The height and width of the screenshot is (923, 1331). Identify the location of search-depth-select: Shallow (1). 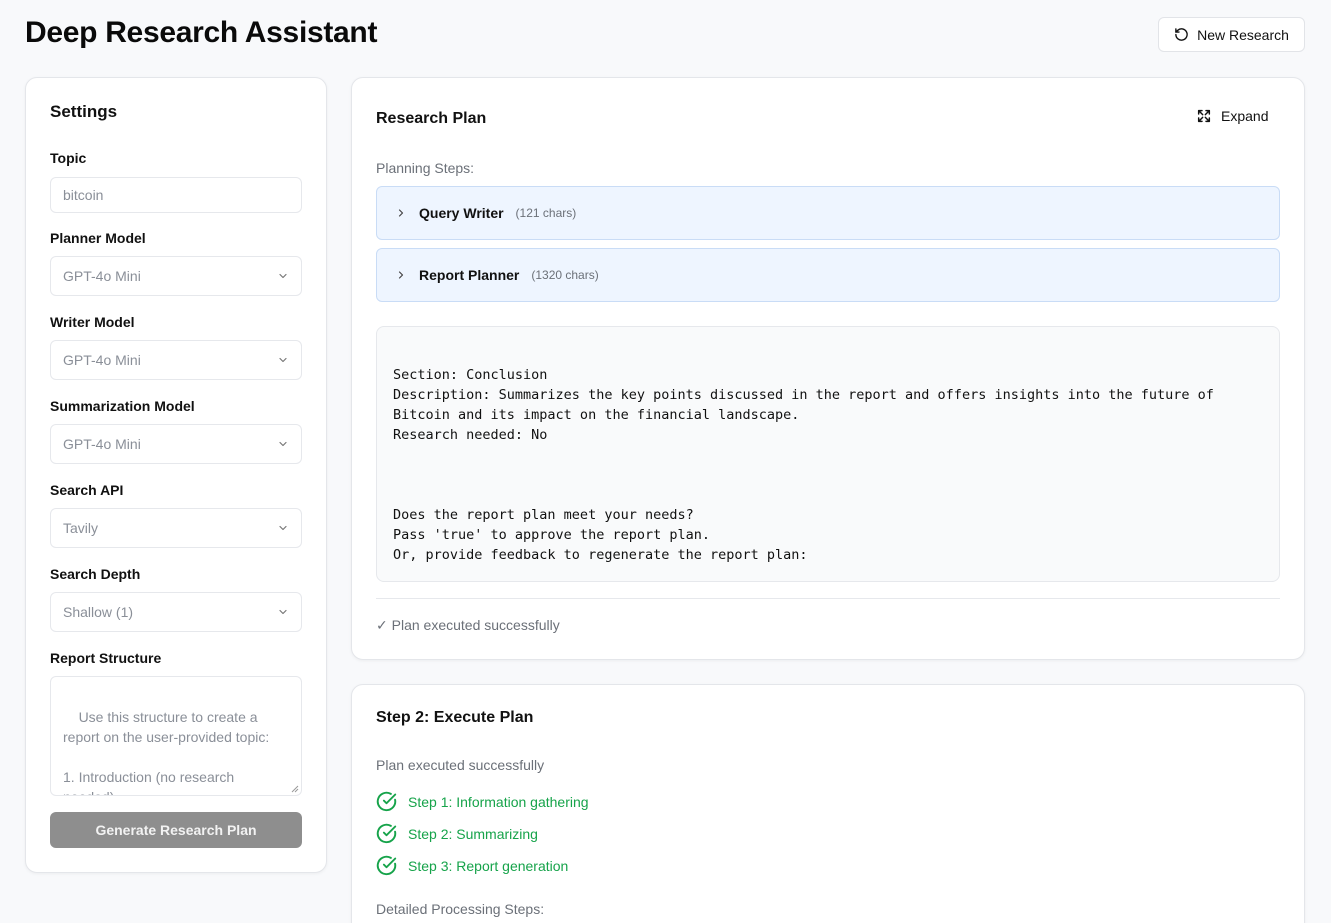
(176, 612).